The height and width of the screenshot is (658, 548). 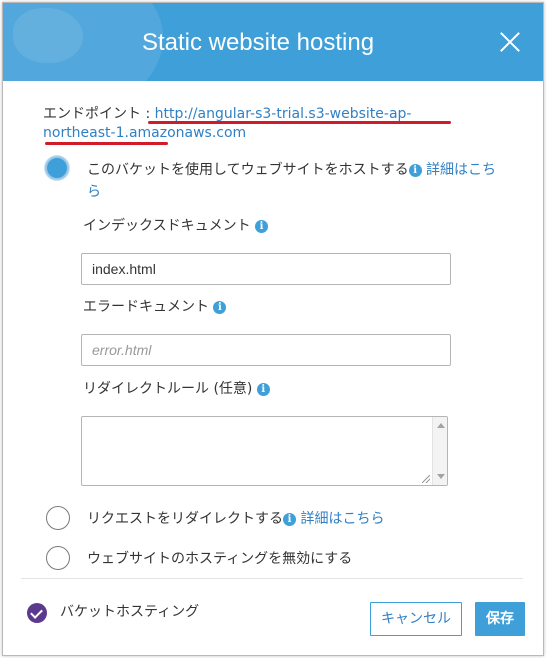 I want to click on error-document-label-row: エラードキュメント i, so click(x=155, y=306).